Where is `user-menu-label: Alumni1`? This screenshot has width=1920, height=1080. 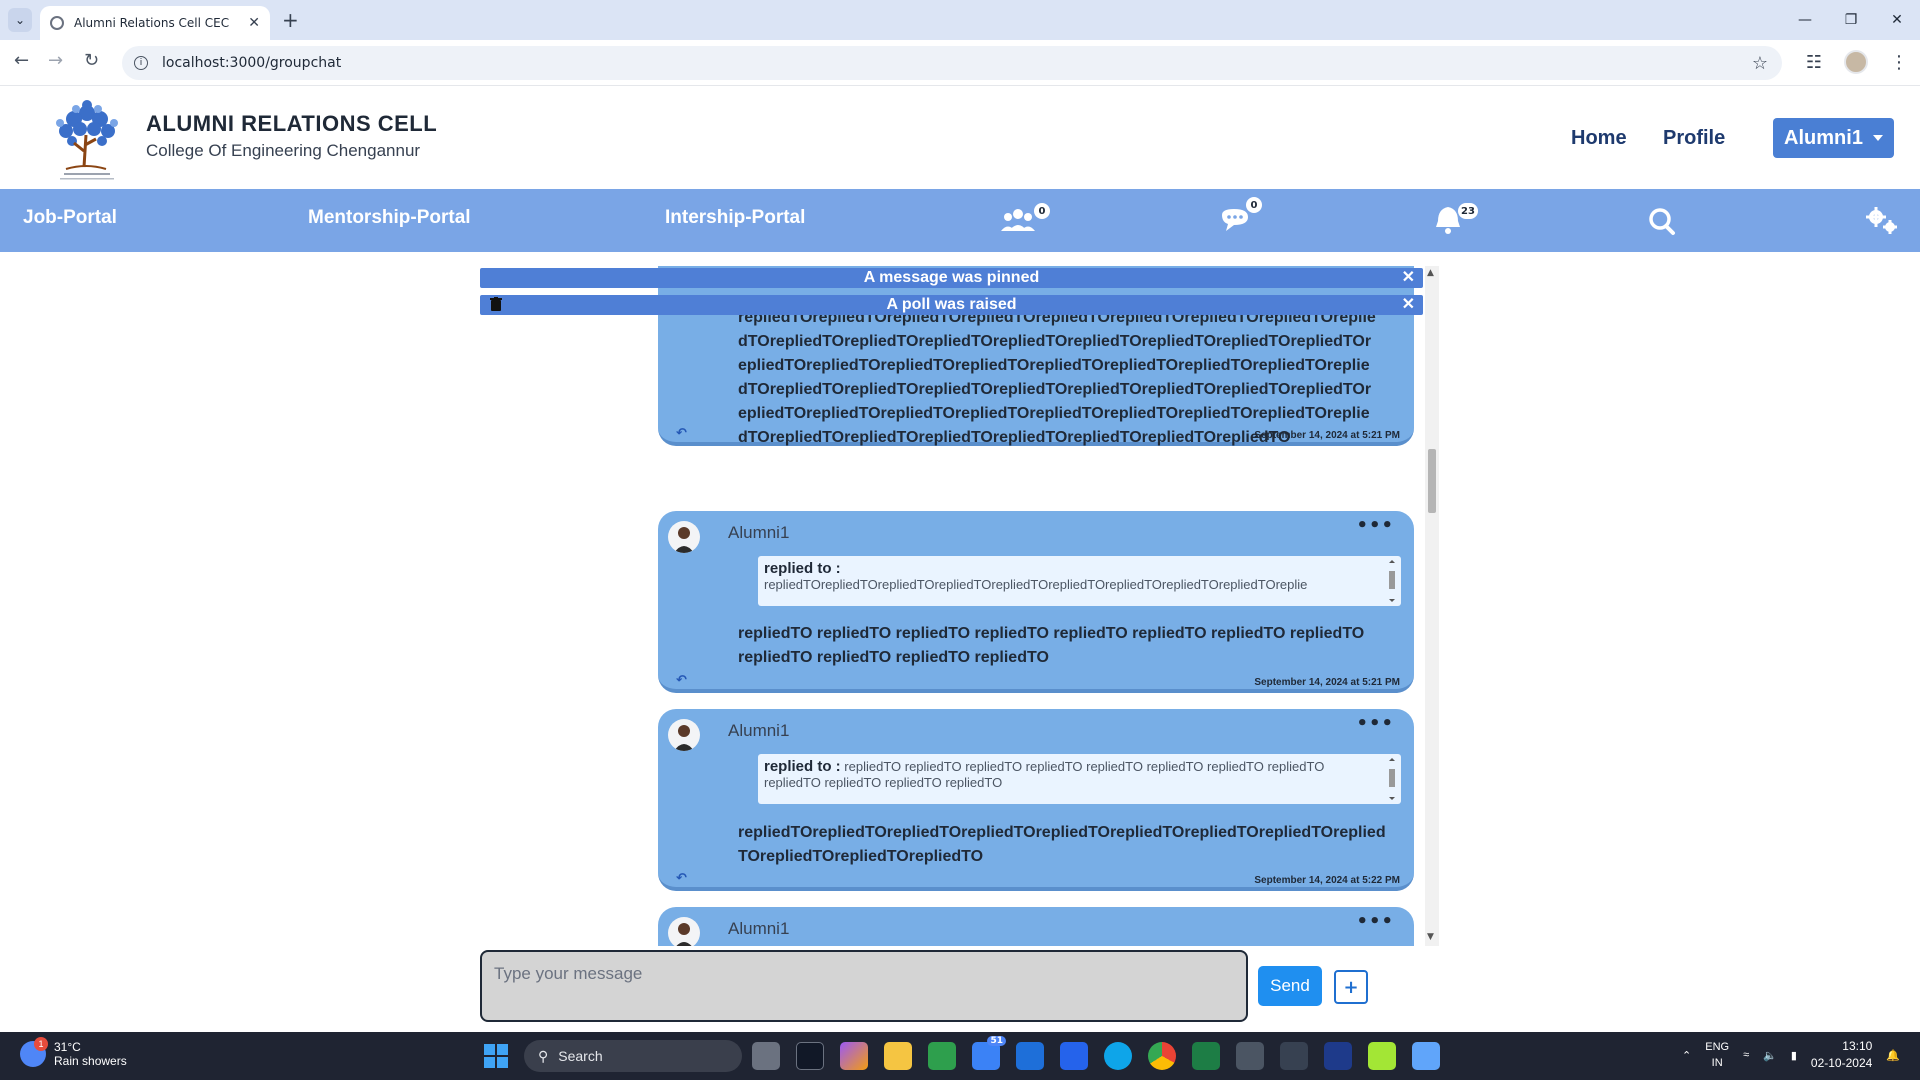 user-menu-label: Alumni1 is located at coordinates (1823, 137).